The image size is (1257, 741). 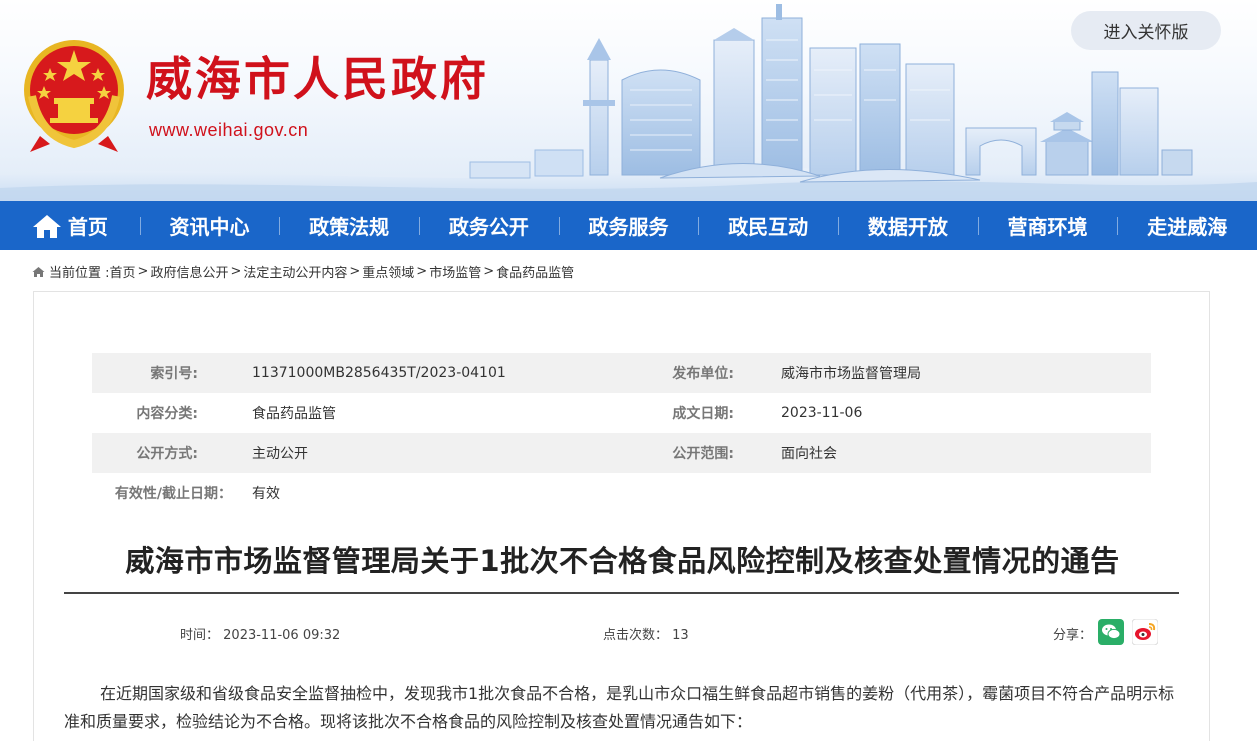 I want to click on publish-time: 时间： 2023-11-06 09:32, so click(x=260, y=633).